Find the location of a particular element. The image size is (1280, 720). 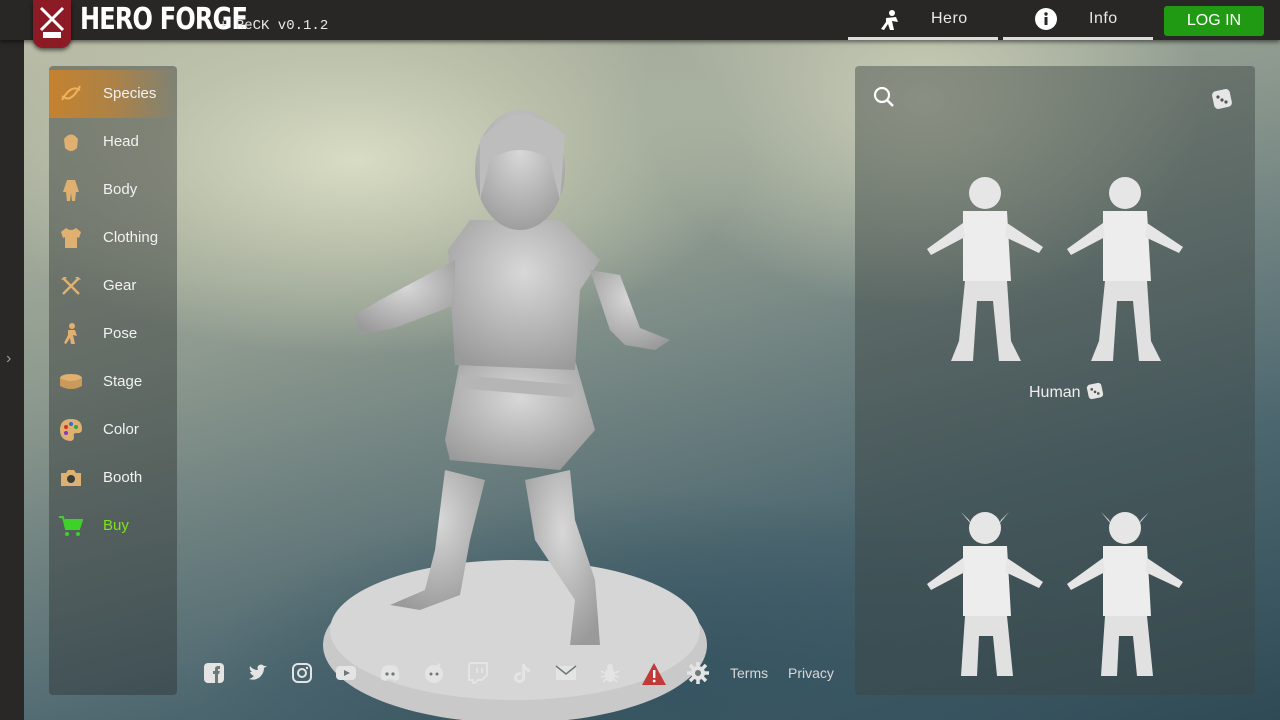

menu-item-head: Head is located at coordinates (113, 142).